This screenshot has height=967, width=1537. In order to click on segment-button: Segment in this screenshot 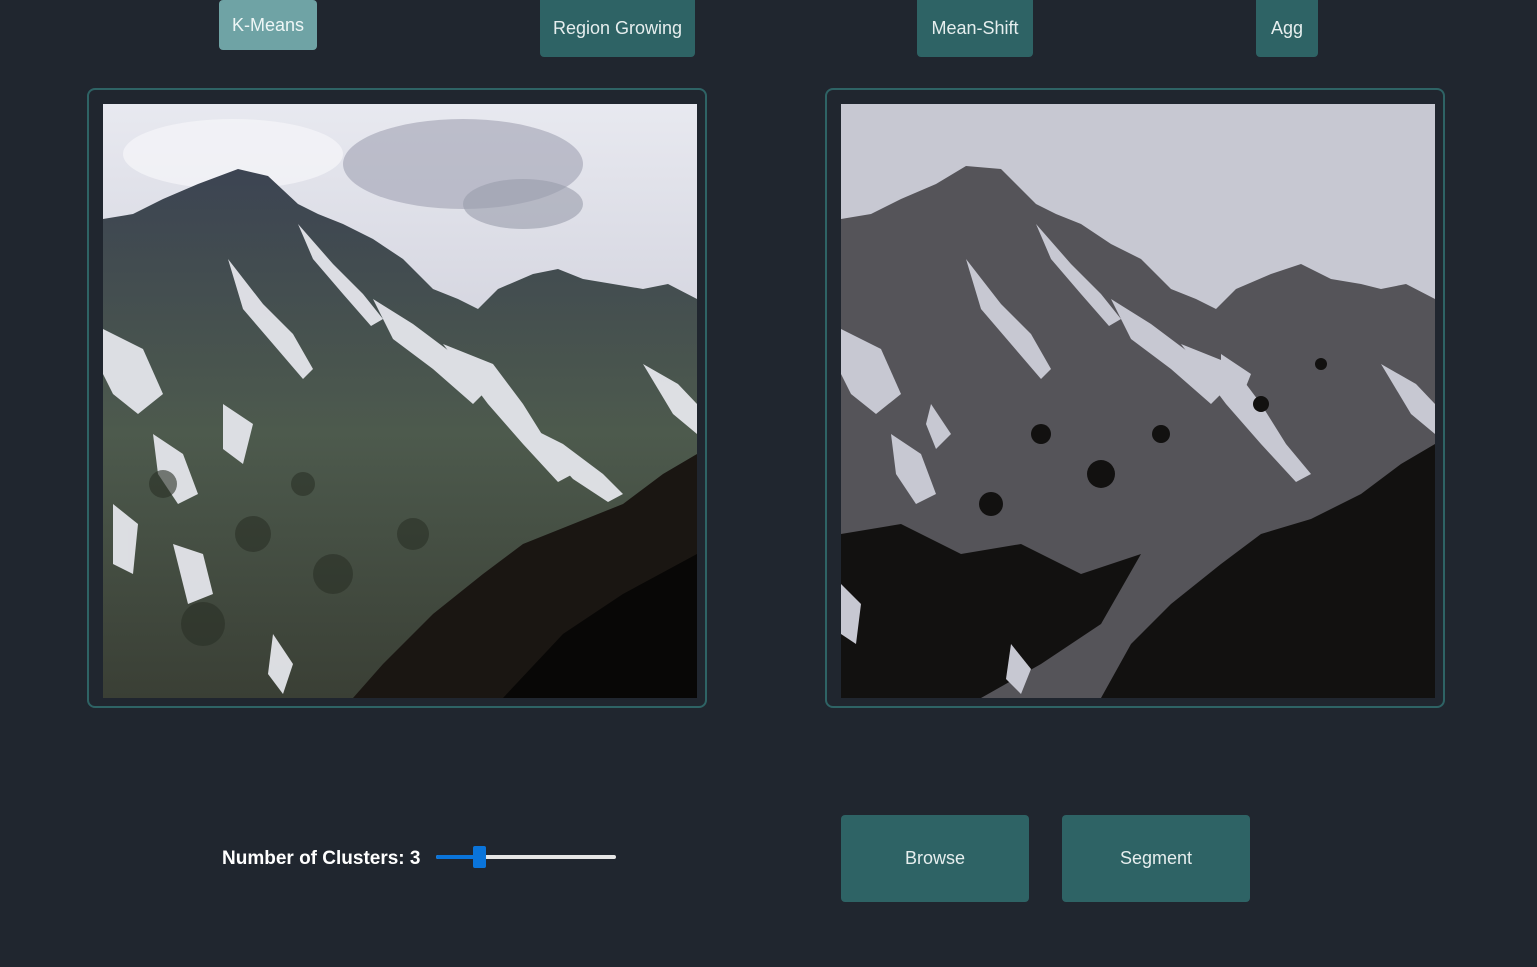, I will do `click(1156, 858)`.